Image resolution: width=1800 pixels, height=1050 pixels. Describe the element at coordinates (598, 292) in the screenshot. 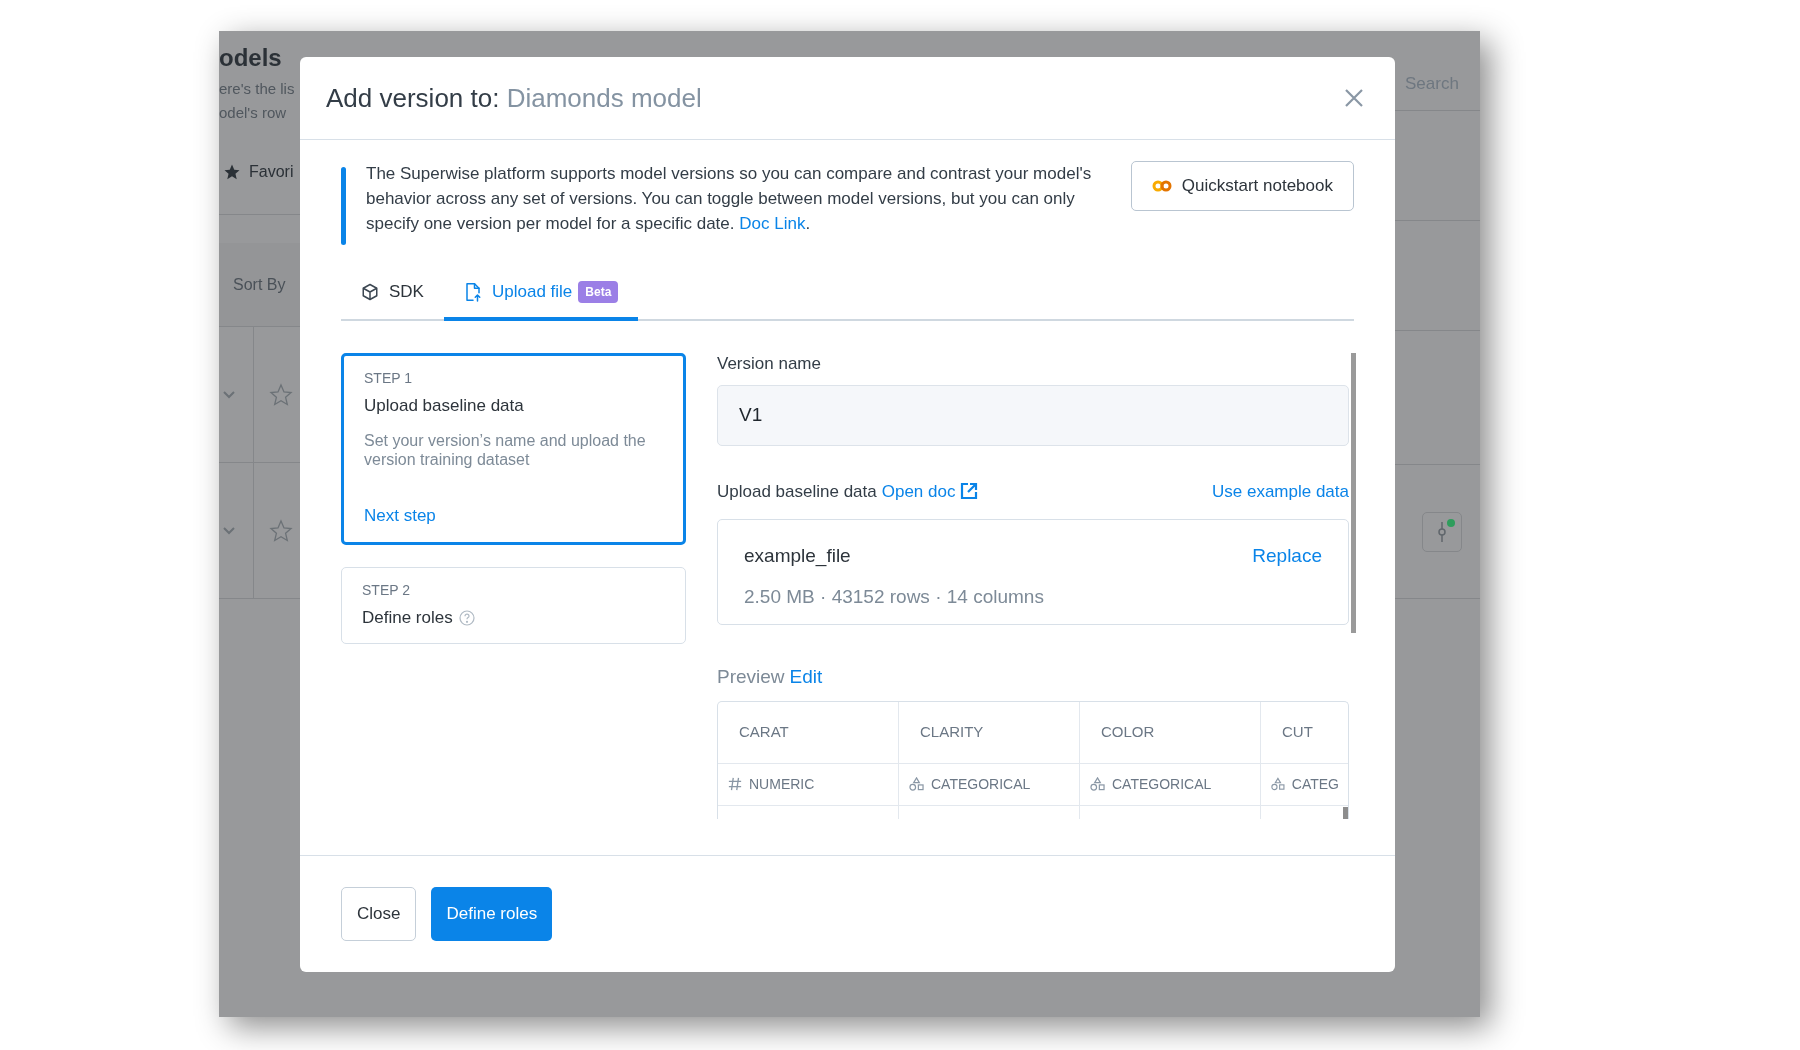

I see `beta-badge: Beta` at that location.